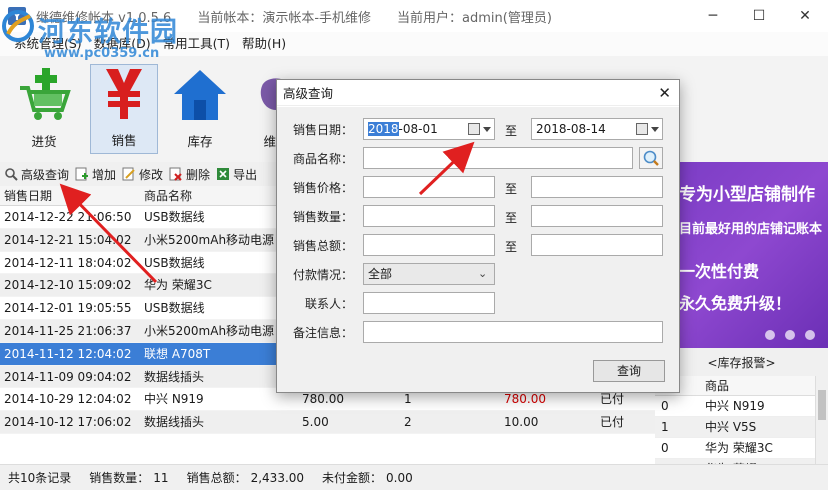 This screenshot has width=828, height=490. Describe the element at coordinates (124, 94) in the screenshot. I see `yen-icon` at that location.